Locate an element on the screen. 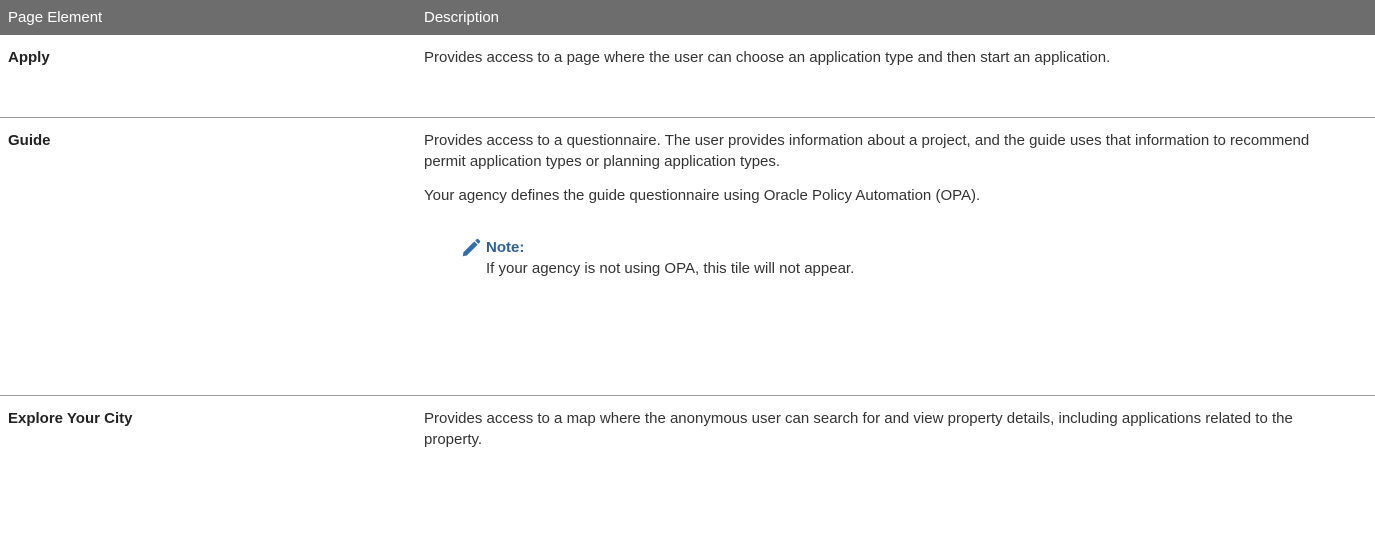 The width and height of the screenshot is (1375, 543). term-explore-your-city: Explore Your City is located at coordinates (70, 418).